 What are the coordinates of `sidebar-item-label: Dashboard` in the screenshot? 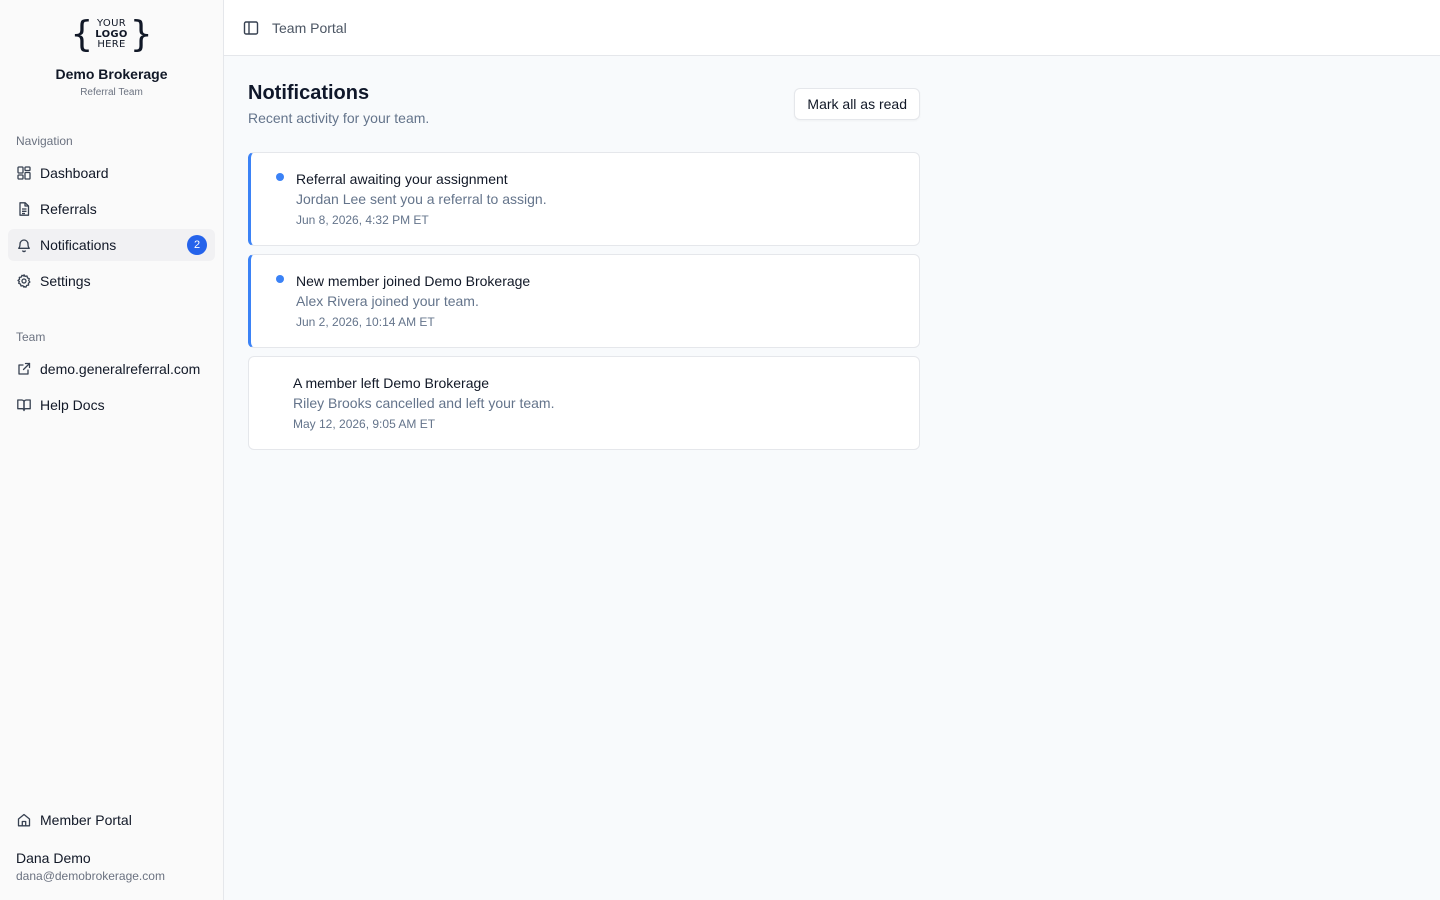 It's located at (74, 173).